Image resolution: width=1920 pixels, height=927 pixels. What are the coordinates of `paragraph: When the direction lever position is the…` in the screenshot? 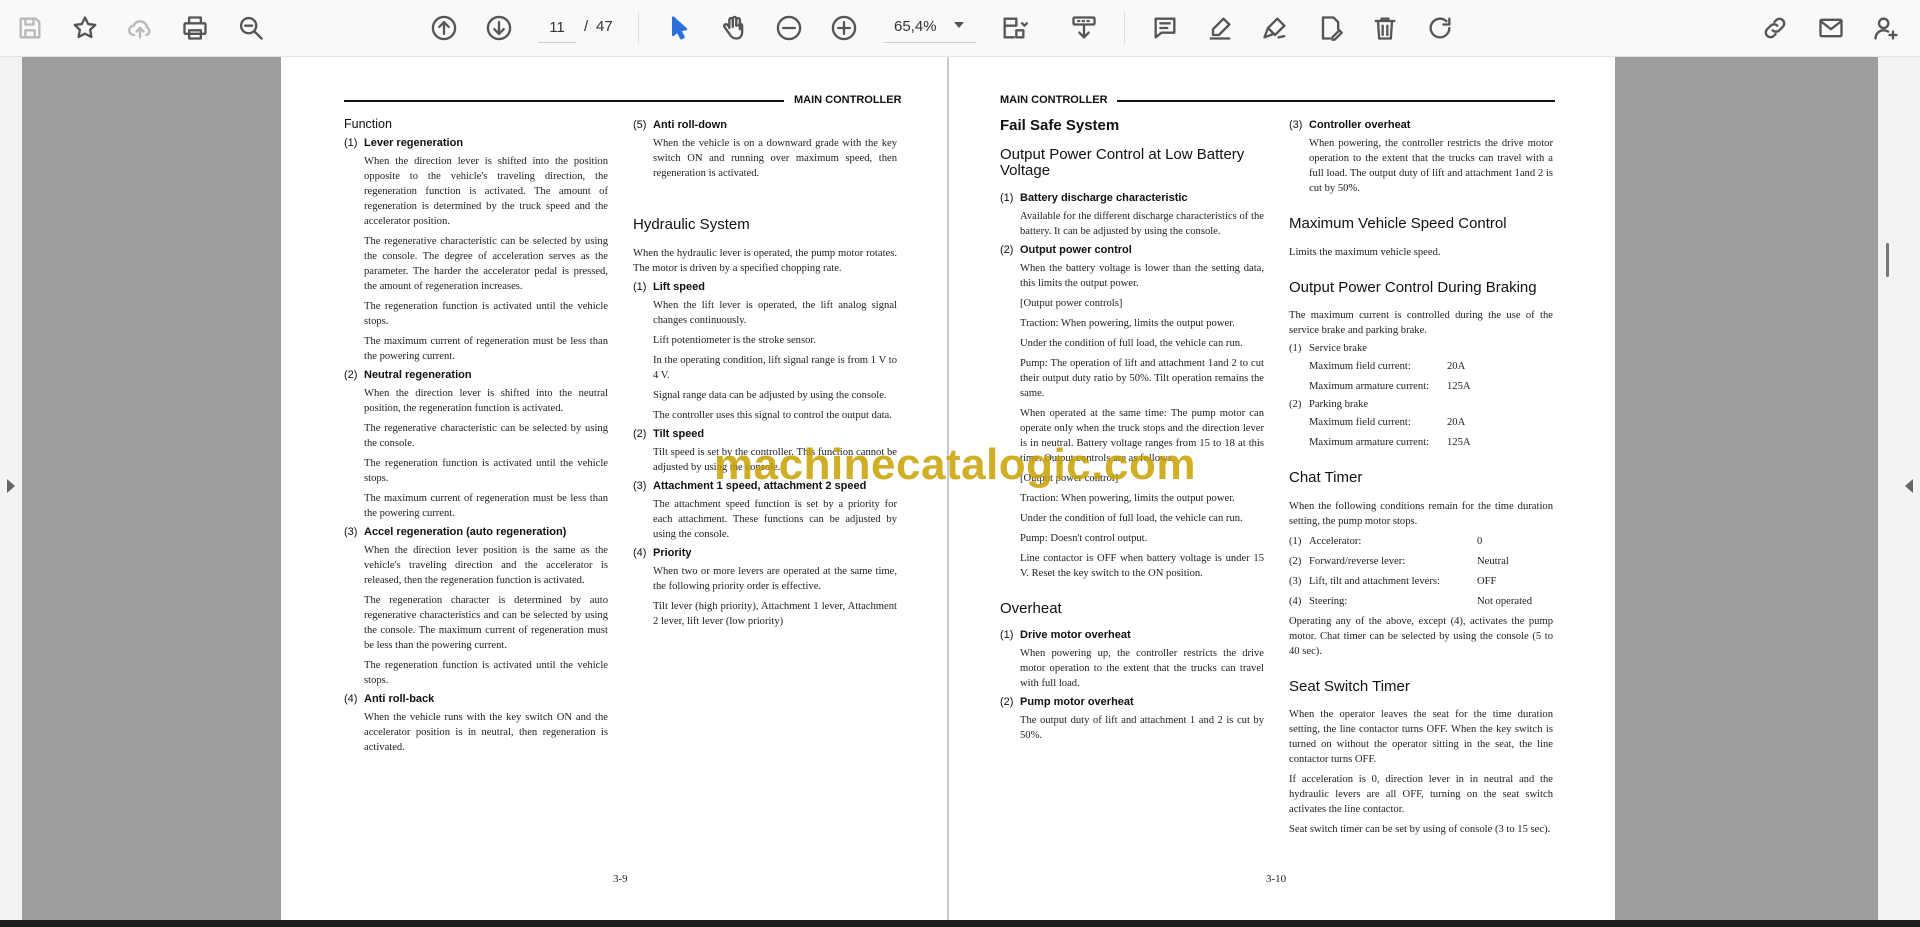 It's located at (486, 565).